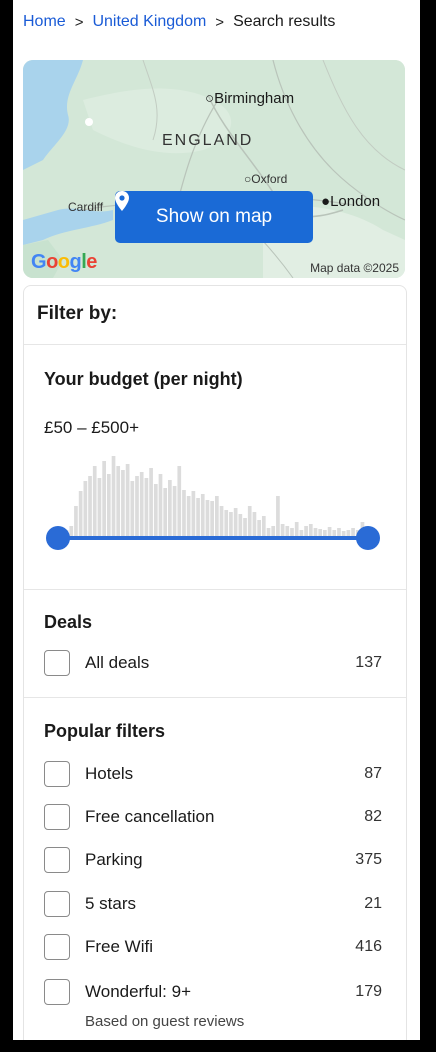 This screenshot has height=1052, width=436. What do you see at coordinates (214, 496) in the screenshot?
I see `price-histogram` at bounding box center [214, 496].